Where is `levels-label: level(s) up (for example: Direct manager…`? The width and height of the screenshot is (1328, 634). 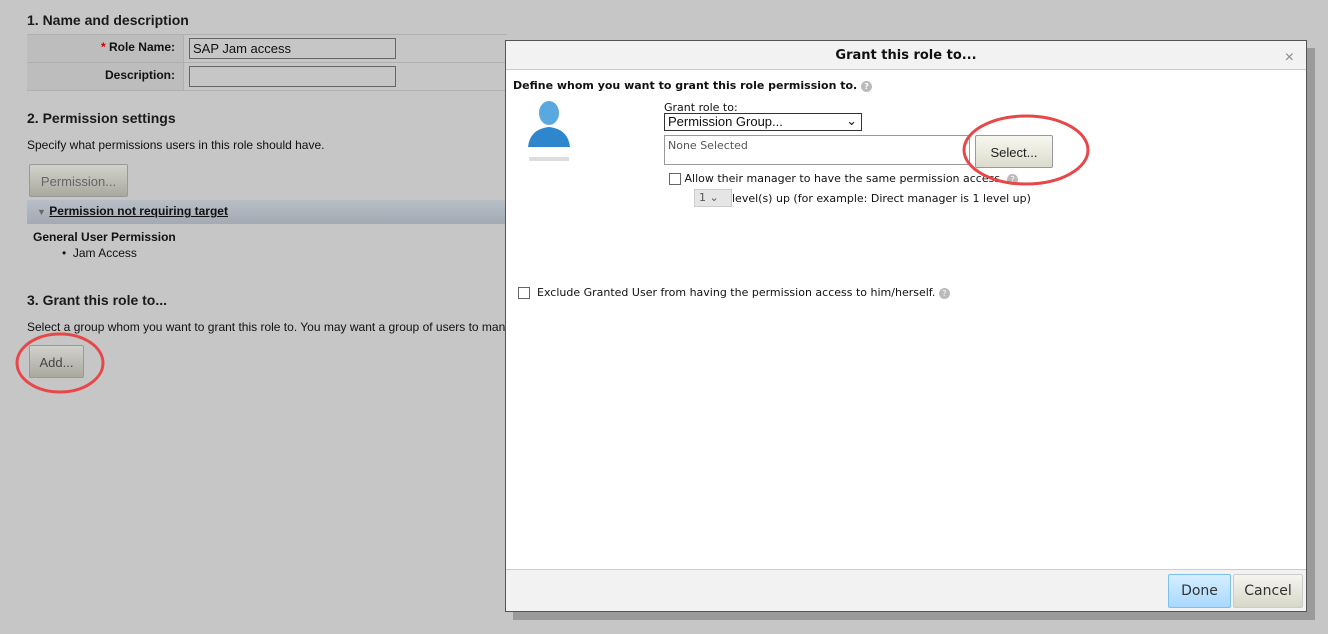 levels-label: level(s) up (for example: Direct manager… is located at coordinates (881, 198).